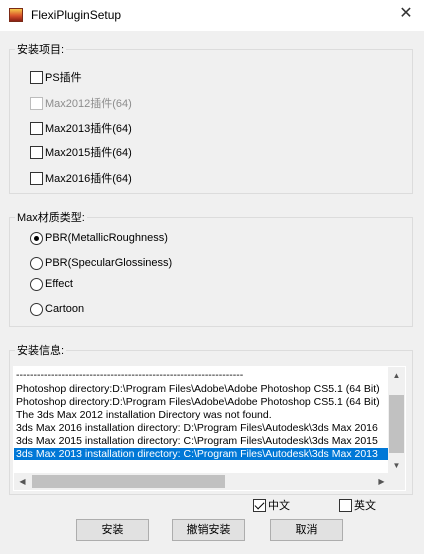 The image size is (424, 554). What do you see at coordinates (88, 104) in the screenshot?
I see `checkbox-label: Max2012插件(64)` at bounding box center [88, 104].